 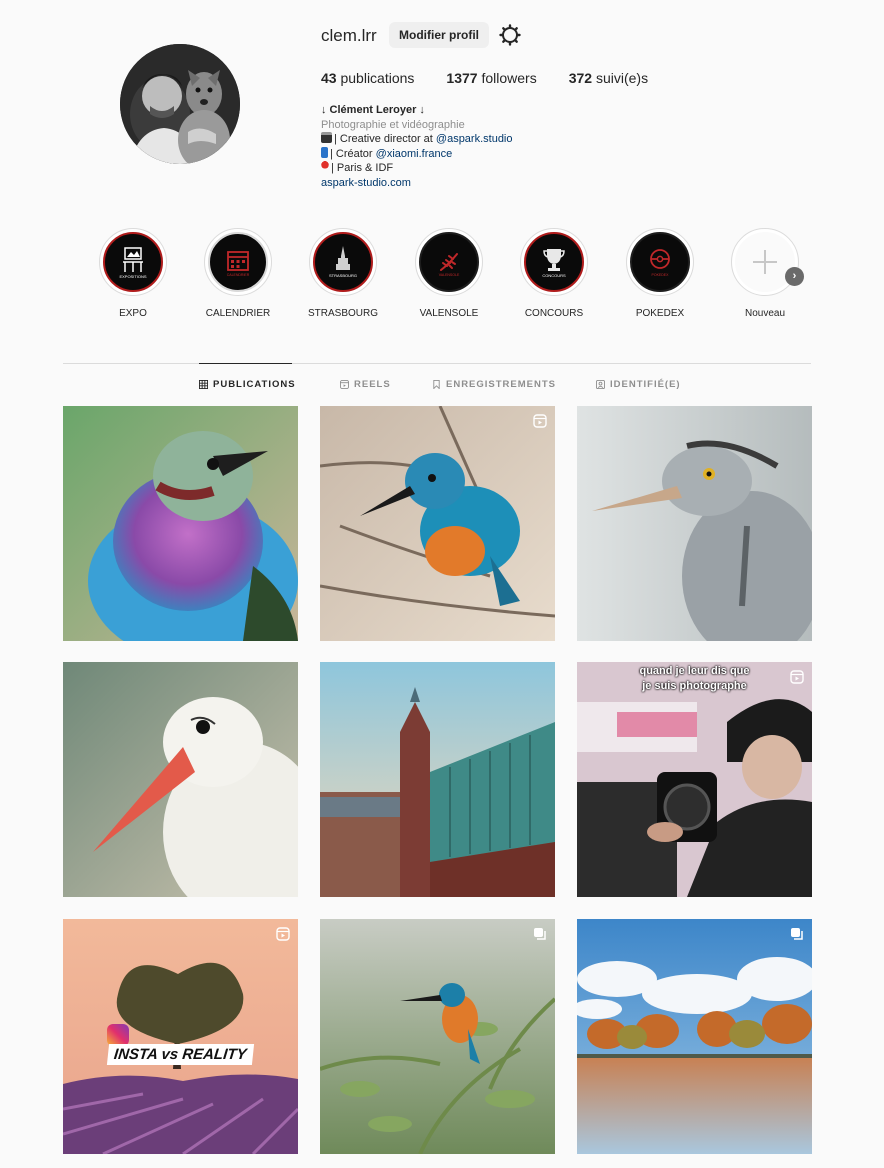 I want to click on bookmark-icon, so click(x=436, y=384).